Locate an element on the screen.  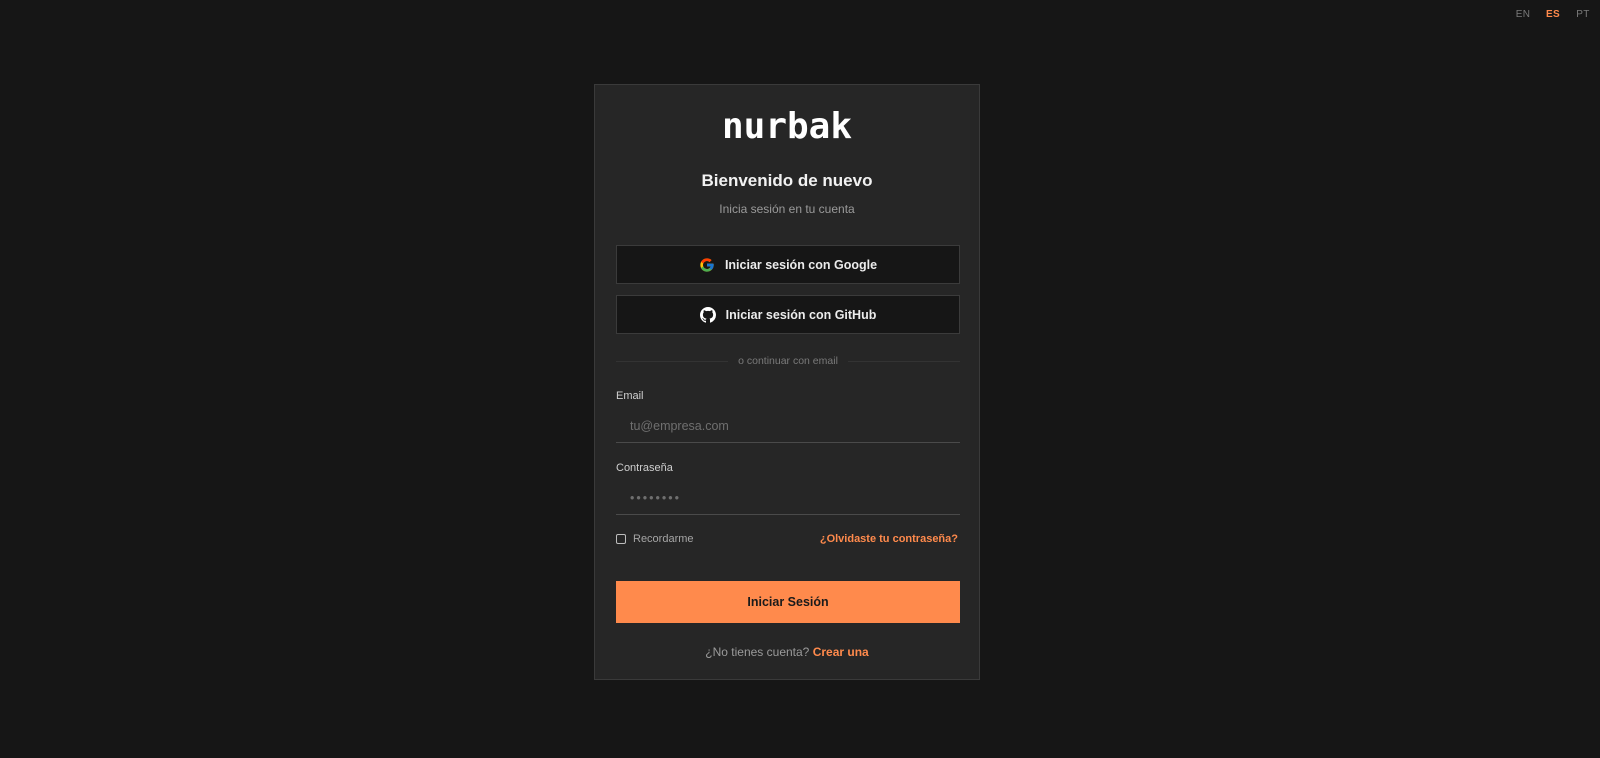
password-label: Contraseña is located at coordinates (644, 468).